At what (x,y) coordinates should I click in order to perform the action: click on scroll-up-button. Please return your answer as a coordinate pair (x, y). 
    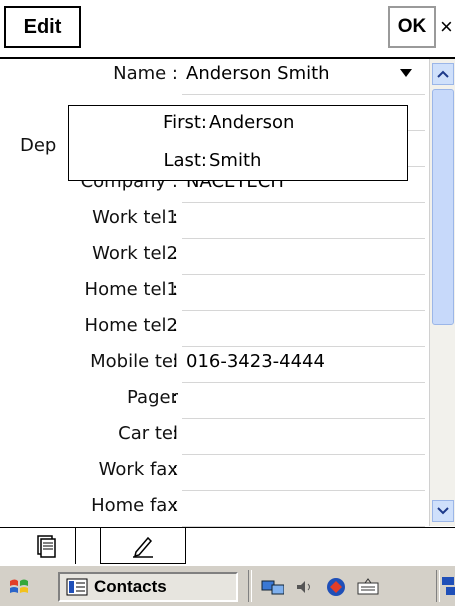
    Looking at the image, I should click on (443, 74).